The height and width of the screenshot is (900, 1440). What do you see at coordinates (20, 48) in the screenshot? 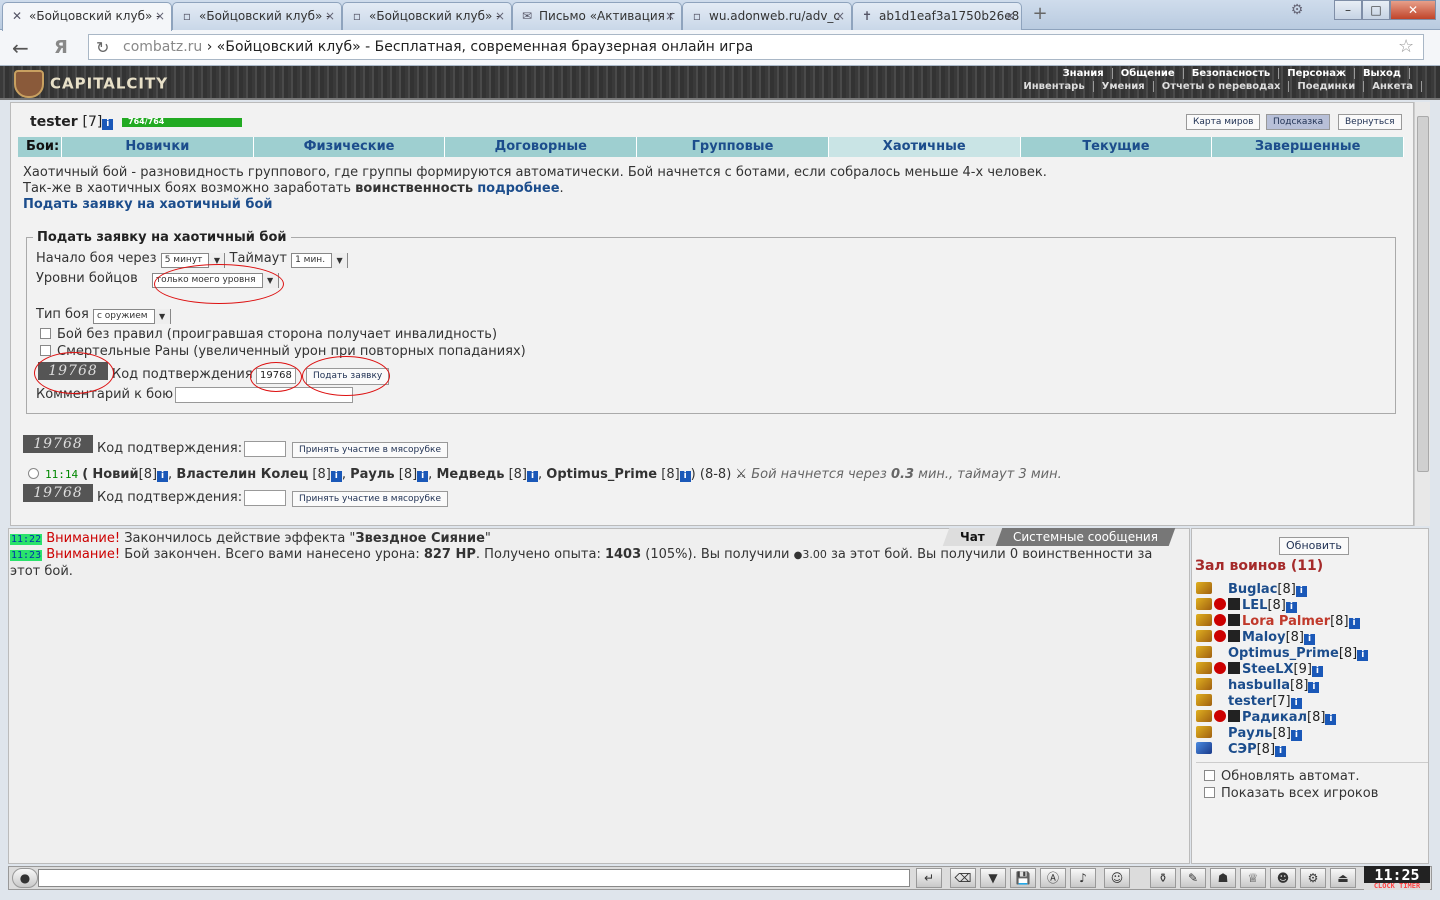
I see `back-arrow-icon: ←` at bounding box center [20, 48].